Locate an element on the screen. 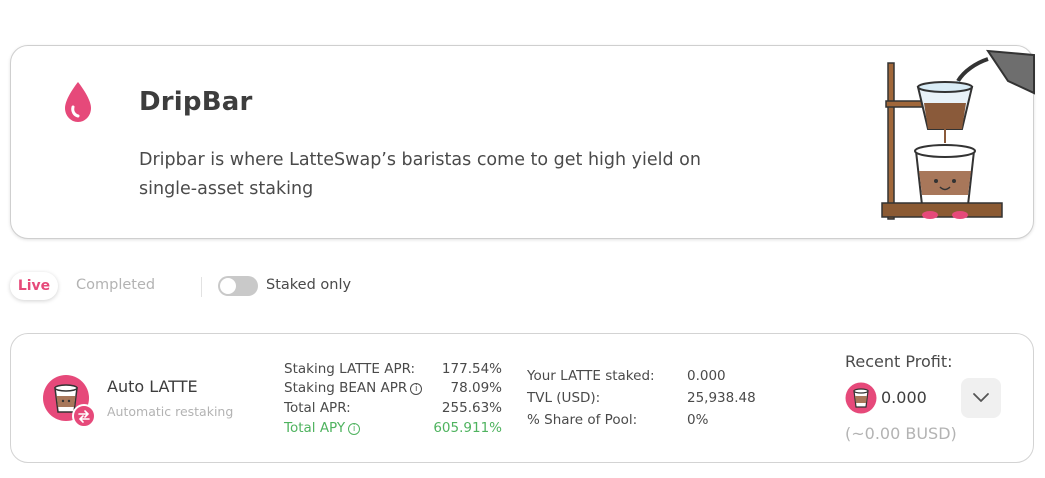 This screenshot has height=478, width=1045. expand-pool-button is located at coordinates (981, 398).